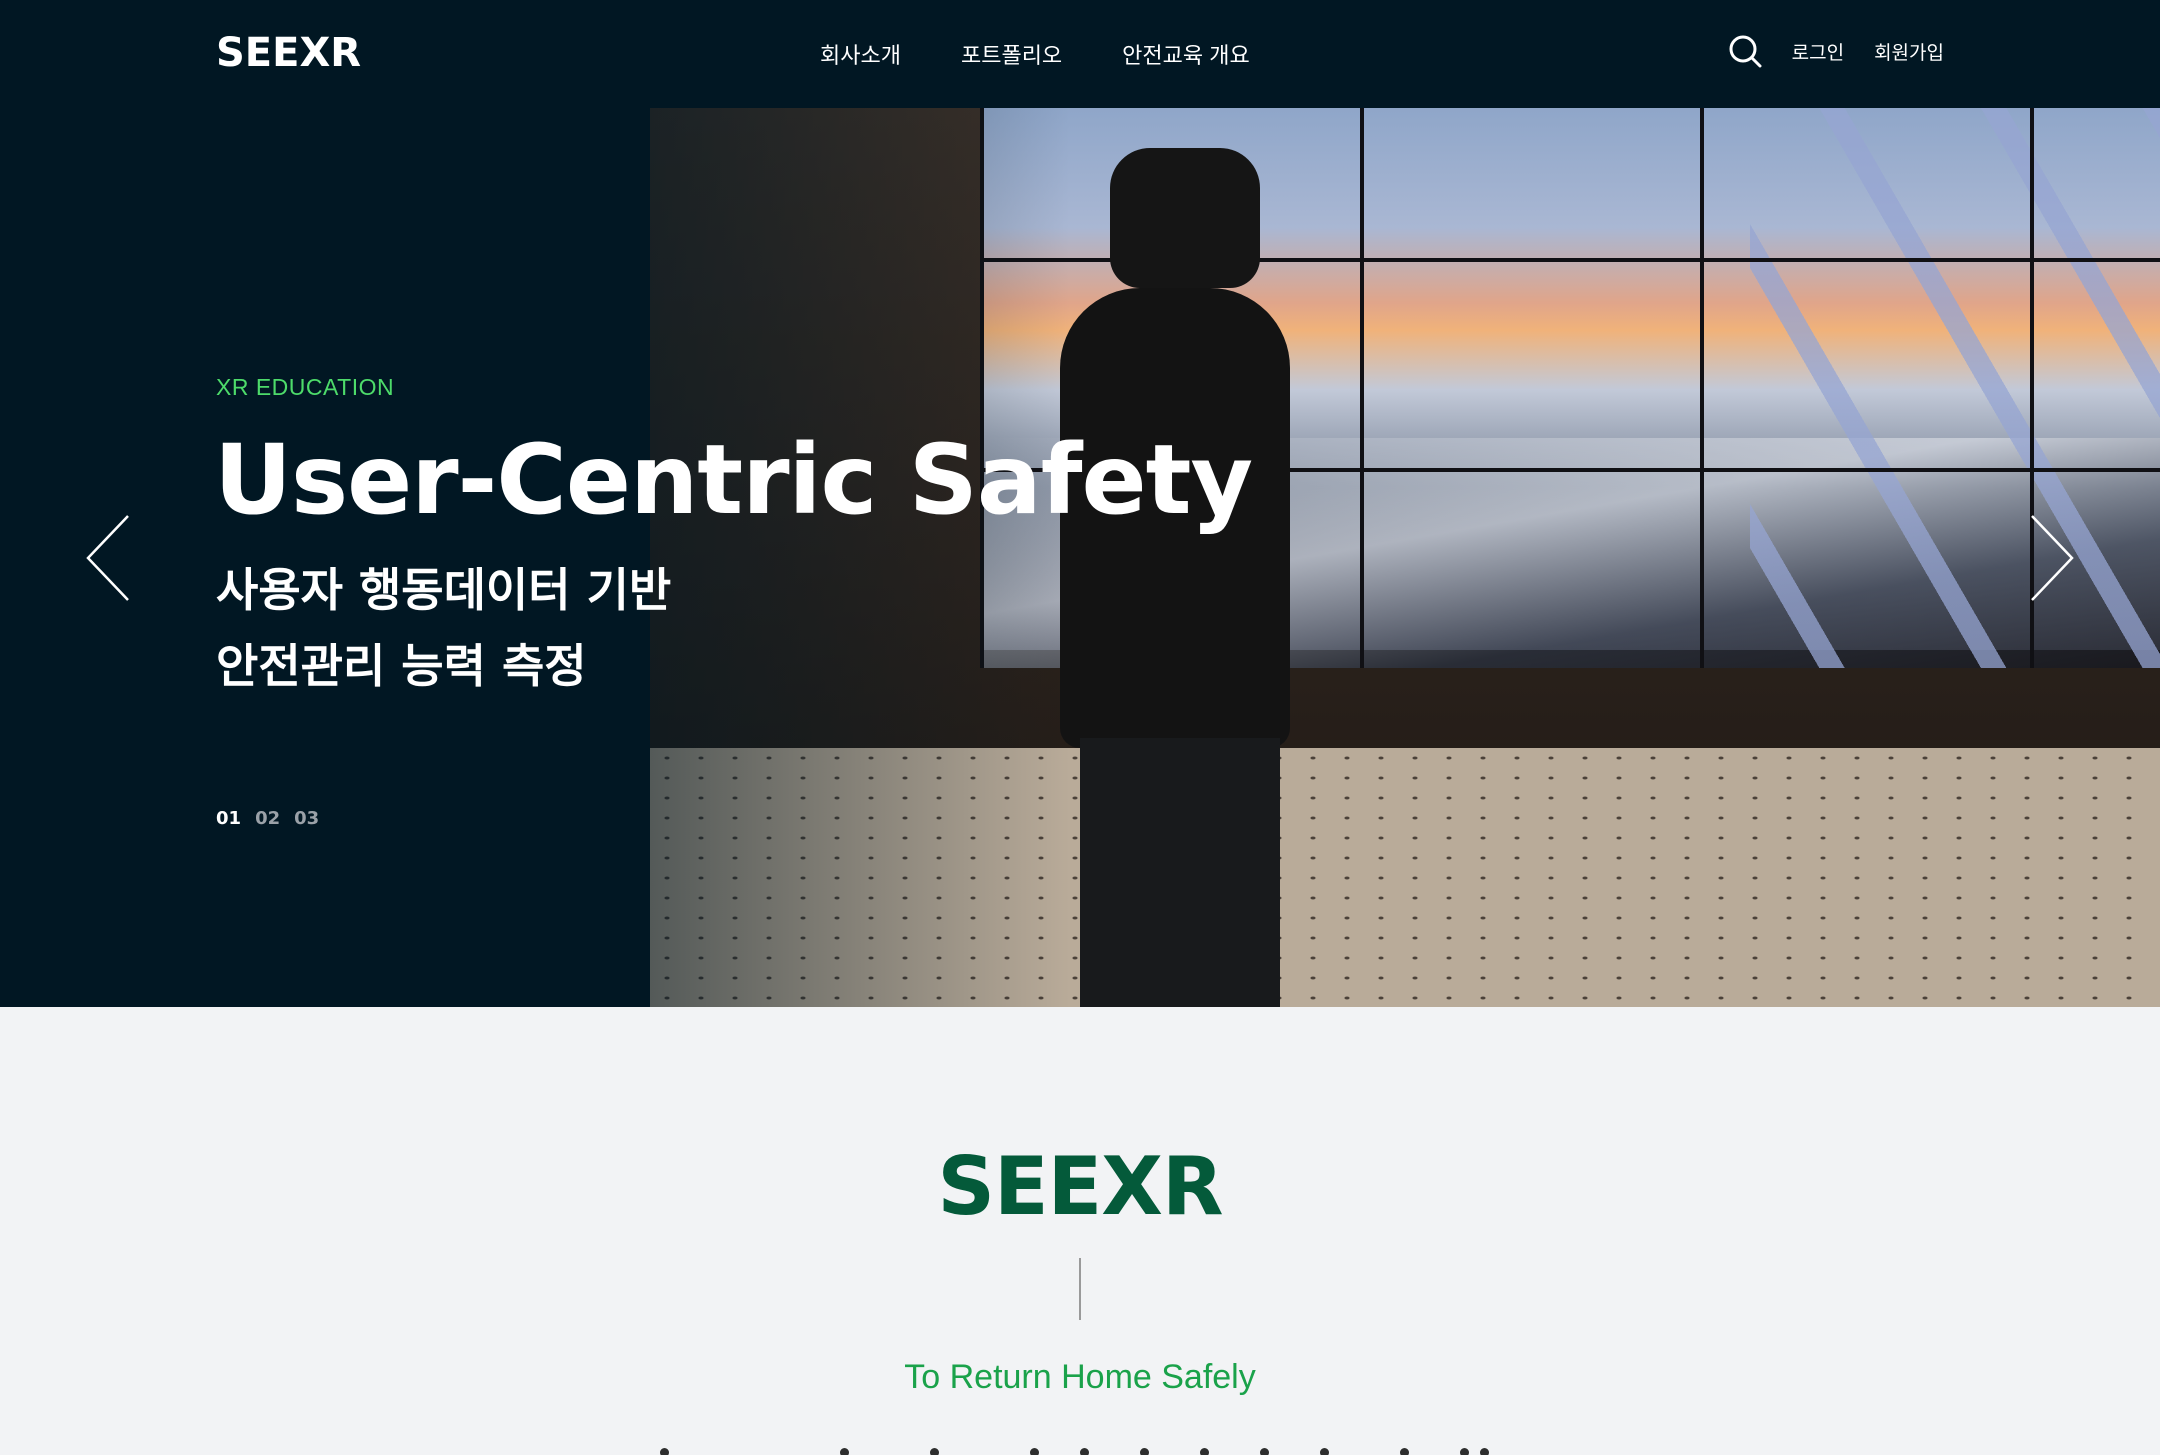 This screenshot has height=1455, width=2160. What do you see at coordinates (1818, 51) in the screenshot?
I see `login-link: 로그인` at bounding box center [1818, 51].